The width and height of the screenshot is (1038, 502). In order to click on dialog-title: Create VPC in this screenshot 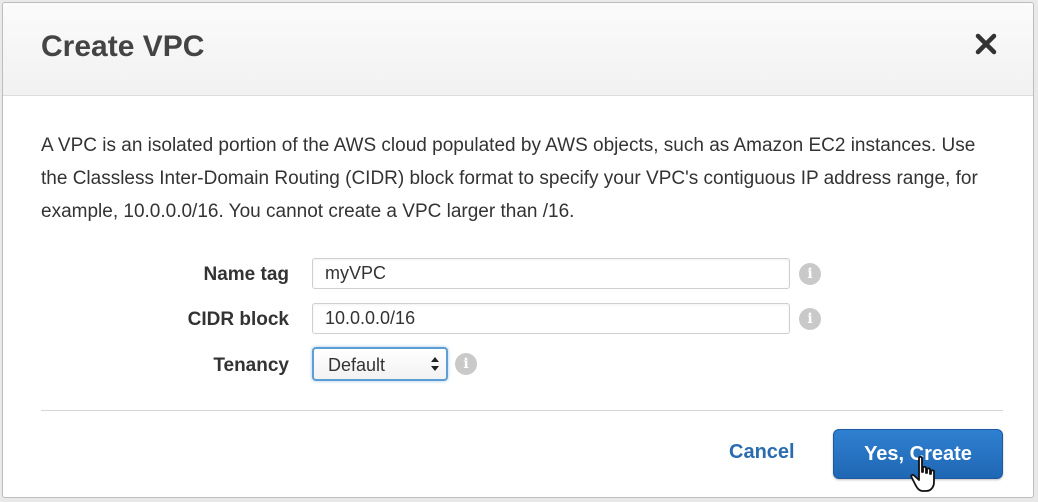, I will do `click(123, 46)`.